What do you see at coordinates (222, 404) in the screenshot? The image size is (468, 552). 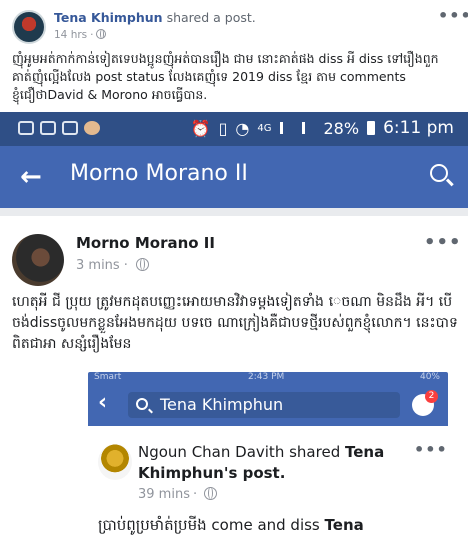 I see `search-query: Tena Khimphun` at bounding box center [222, 404].